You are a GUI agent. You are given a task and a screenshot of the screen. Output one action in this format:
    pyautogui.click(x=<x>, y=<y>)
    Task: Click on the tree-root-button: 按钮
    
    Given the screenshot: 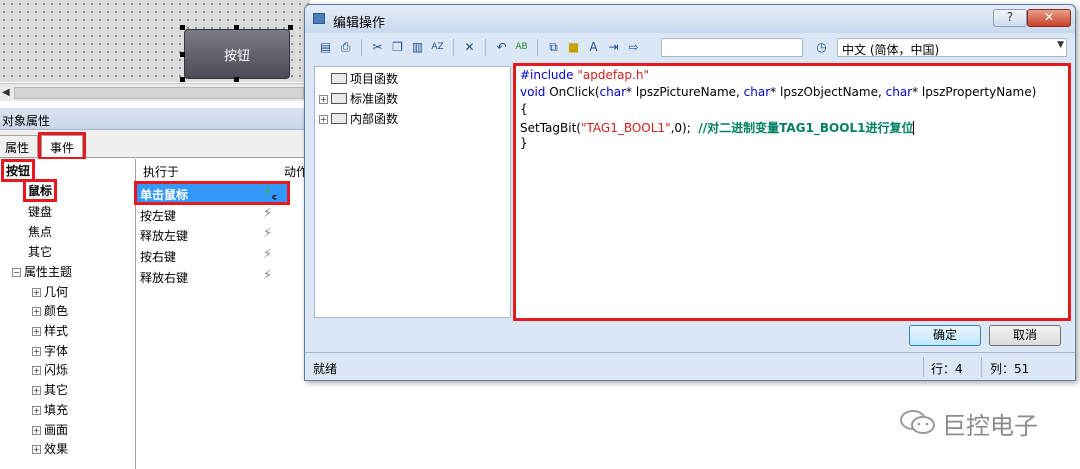 What is the action you would take?
    pyautogui.click(x=18, y=170)
    